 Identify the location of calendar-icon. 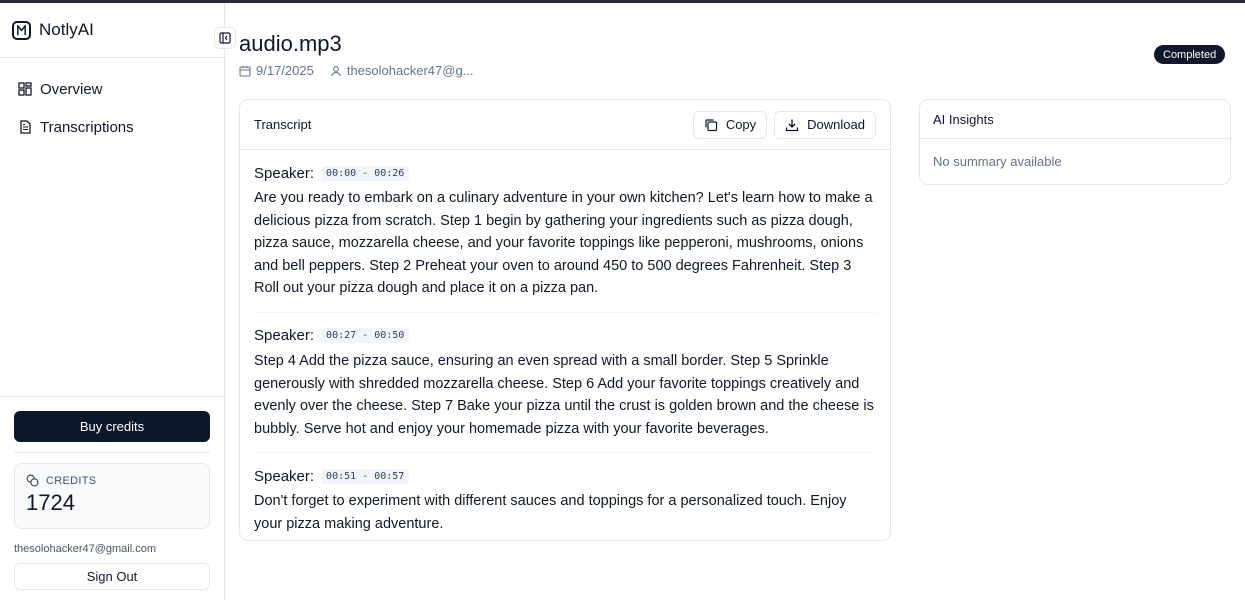
(245, 71).